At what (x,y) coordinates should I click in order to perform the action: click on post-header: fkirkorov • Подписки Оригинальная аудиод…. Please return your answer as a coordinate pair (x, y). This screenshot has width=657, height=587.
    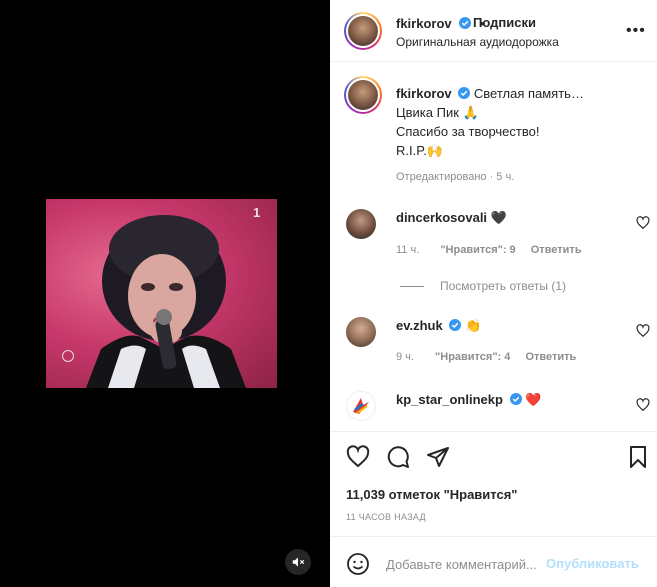
    Looking at the image, I should click on (493, 31).